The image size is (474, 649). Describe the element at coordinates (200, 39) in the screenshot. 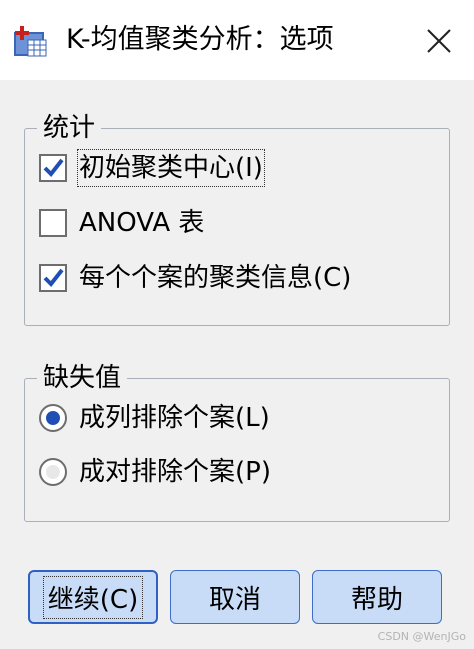

I see `window-title: K-均值聚类分析：选项` at that location.